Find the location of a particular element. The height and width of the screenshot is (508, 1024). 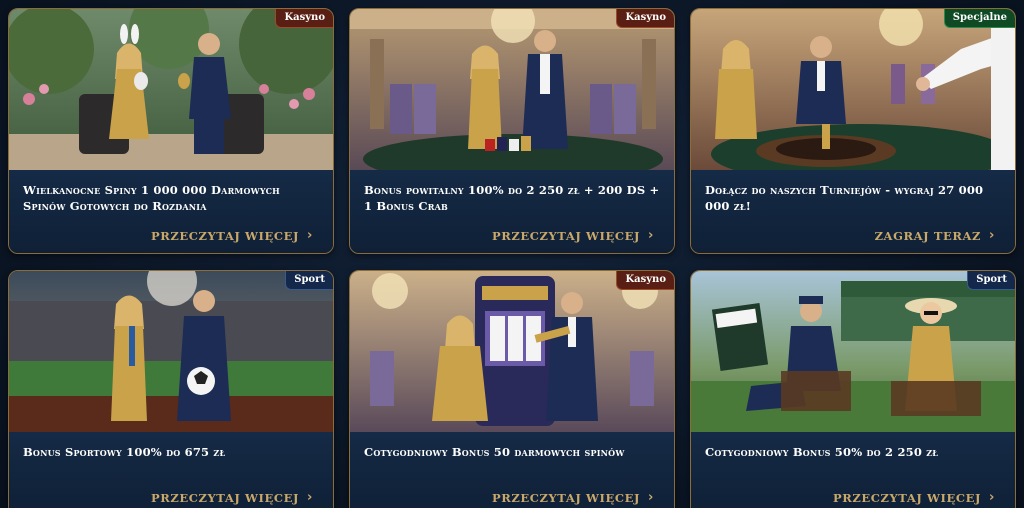

promo-image-golf is located at coordinates (853, 351).